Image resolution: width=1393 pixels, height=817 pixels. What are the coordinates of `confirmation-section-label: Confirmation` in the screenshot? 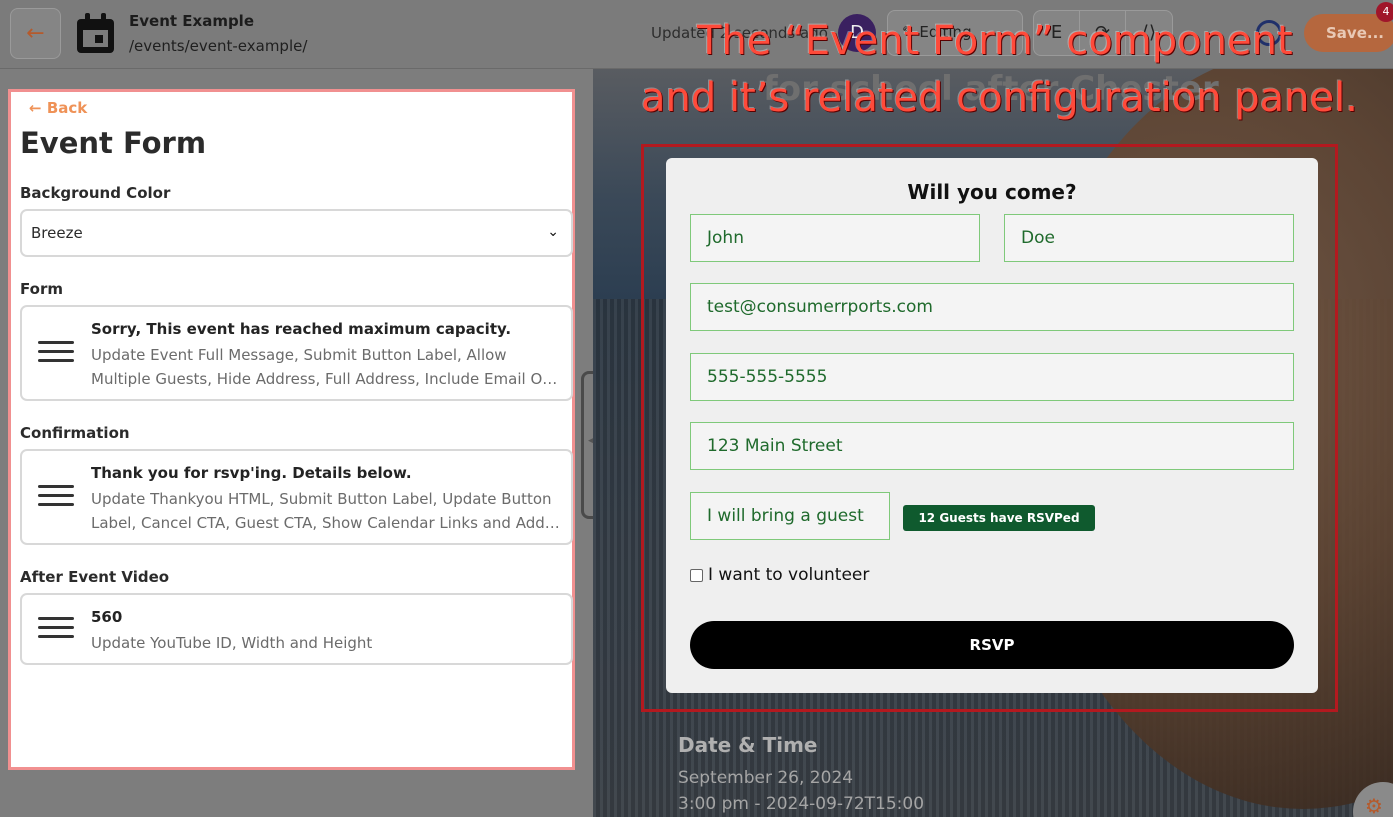 It's located at (75, 433).